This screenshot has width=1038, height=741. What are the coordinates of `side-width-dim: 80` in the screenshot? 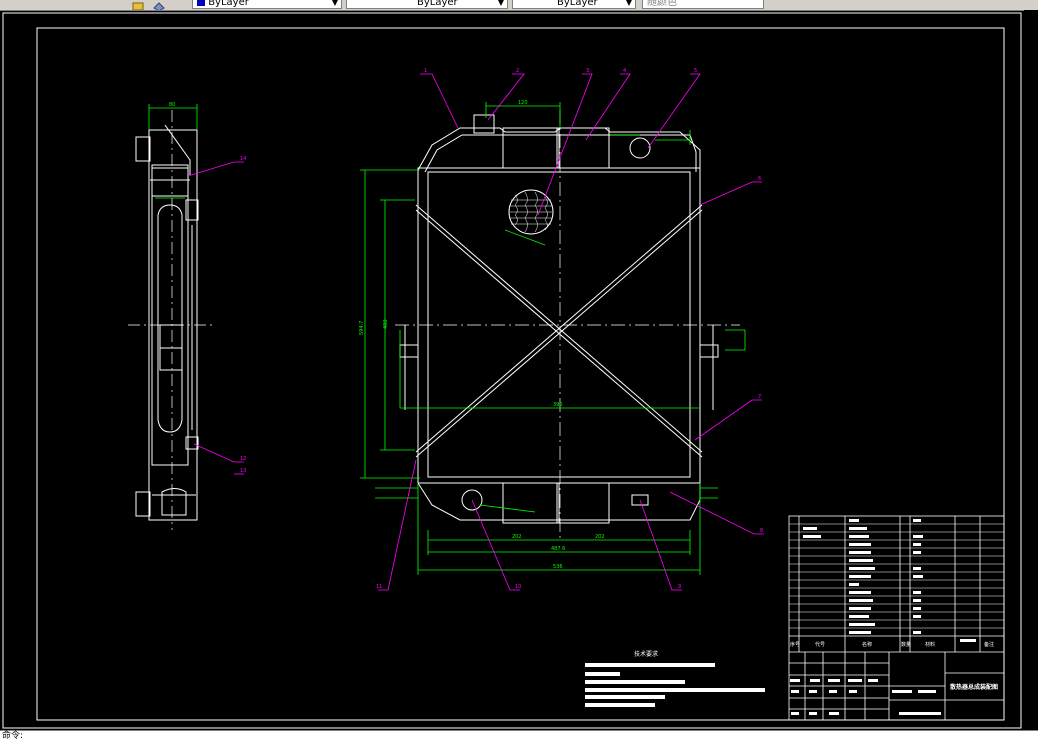 It's located at (172, 105).